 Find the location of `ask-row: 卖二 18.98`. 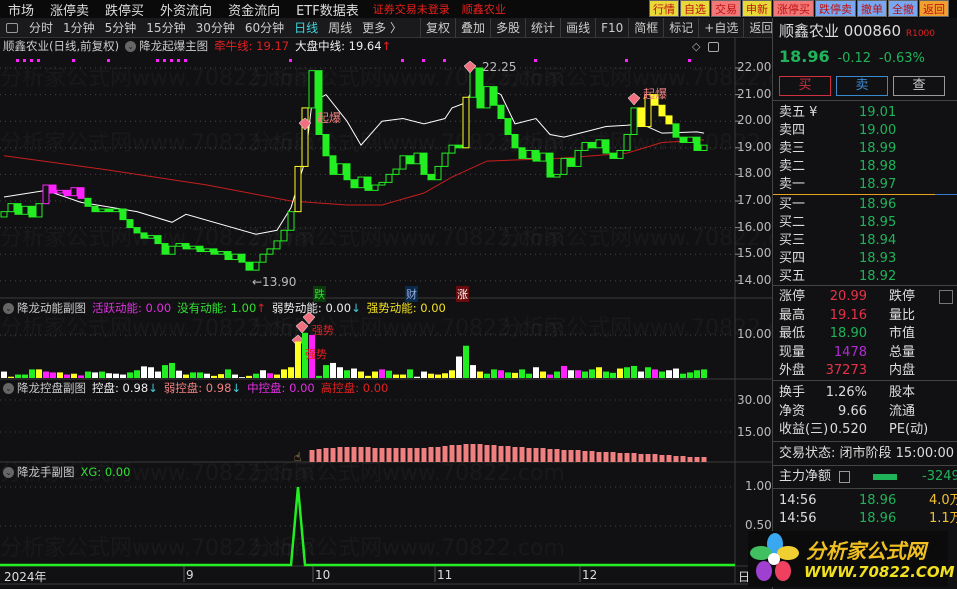

ask-row: 卖二 18.98 is located at coordinates (868, 167).